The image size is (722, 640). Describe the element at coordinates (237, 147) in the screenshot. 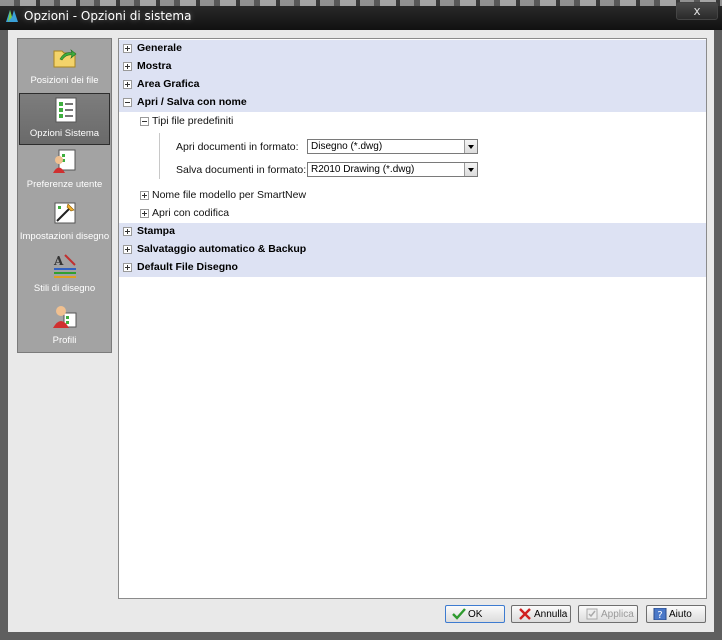

I see `open-format-label: Apri documenti in formato:` at that location.